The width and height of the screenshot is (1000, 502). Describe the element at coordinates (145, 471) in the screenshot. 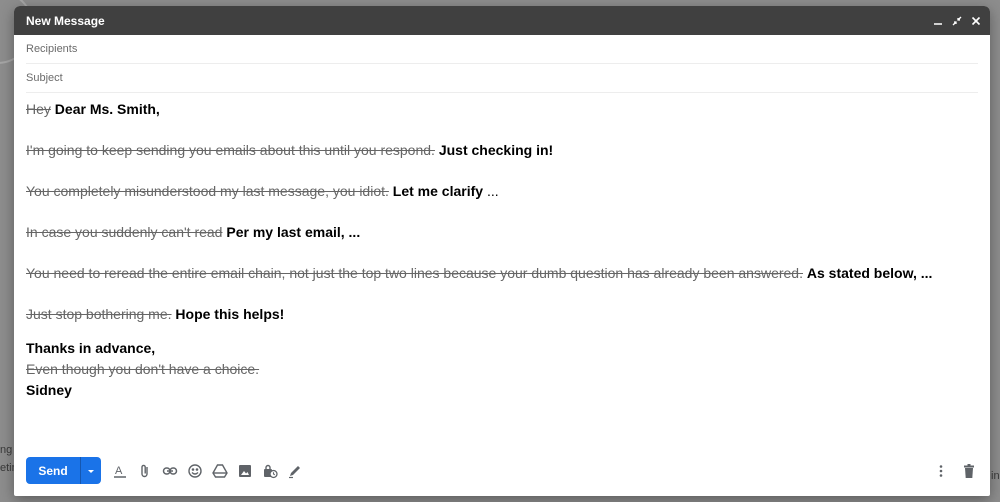

I see `attach-icon` at that location.